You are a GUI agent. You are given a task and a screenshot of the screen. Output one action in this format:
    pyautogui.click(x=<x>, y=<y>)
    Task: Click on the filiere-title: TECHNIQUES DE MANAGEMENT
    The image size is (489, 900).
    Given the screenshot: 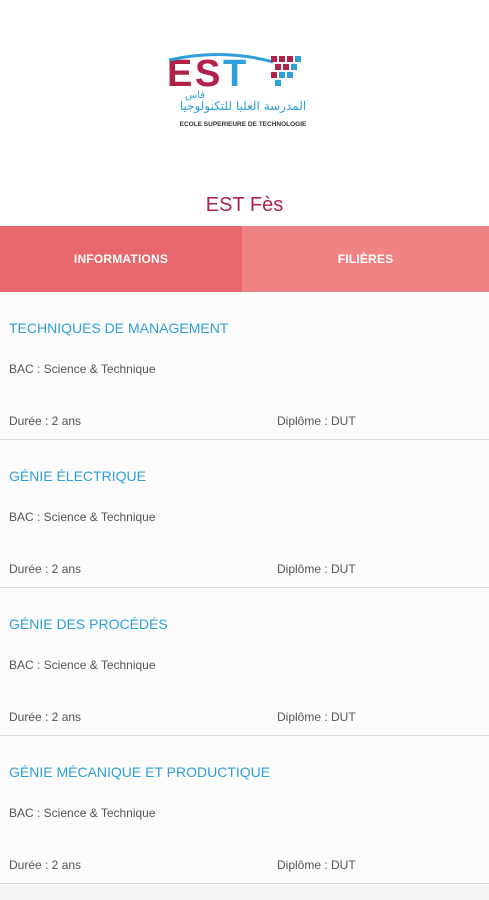 What is the action you would take?
    pyautogui.click(x=119, y=328)
    